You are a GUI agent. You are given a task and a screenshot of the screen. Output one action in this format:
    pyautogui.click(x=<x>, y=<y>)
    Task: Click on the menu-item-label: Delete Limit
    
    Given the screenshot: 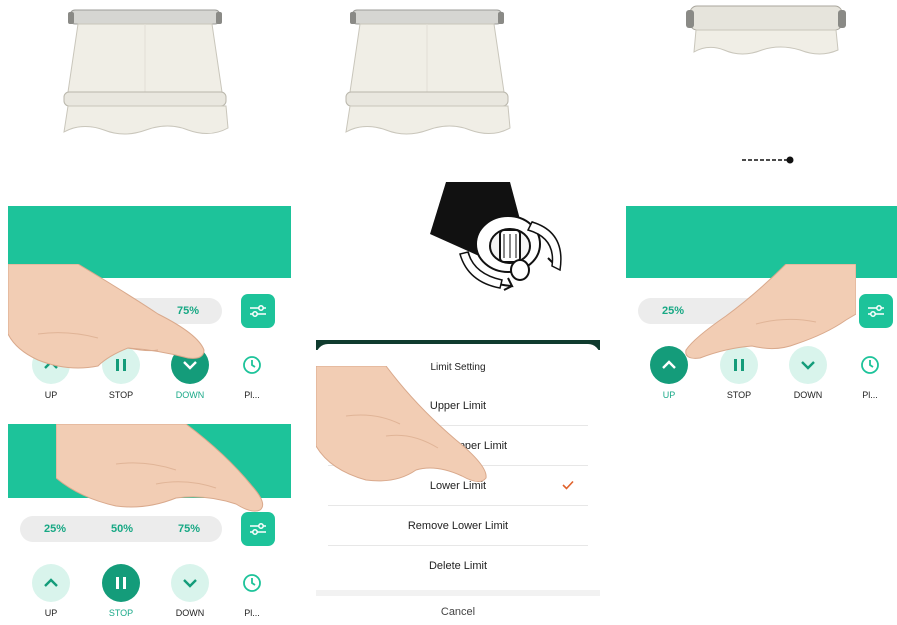 What is the action you would take?
    pyautogui.click(x=458, y=566)
    